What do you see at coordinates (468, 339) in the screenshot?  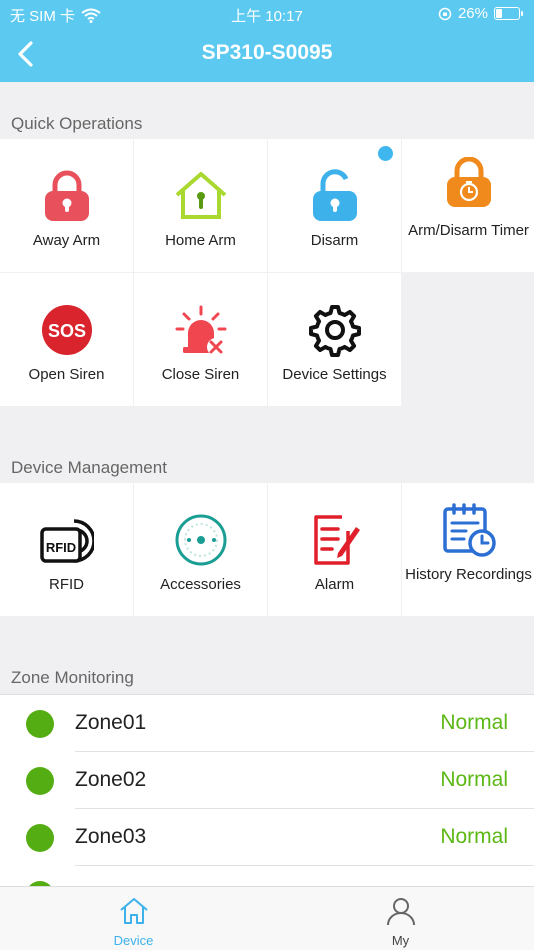 I see `empty-tile` at bounding box center [468, 339].